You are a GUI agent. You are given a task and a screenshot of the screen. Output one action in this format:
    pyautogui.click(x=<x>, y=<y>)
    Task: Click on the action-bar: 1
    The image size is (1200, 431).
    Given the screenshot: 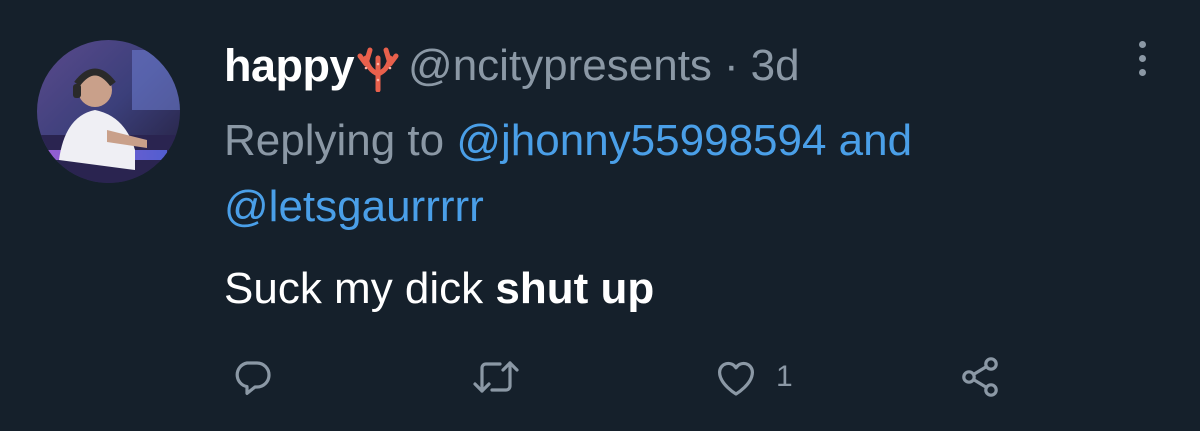 What is the action you would take?
    pyautogui.click(x=600, y=377)
    